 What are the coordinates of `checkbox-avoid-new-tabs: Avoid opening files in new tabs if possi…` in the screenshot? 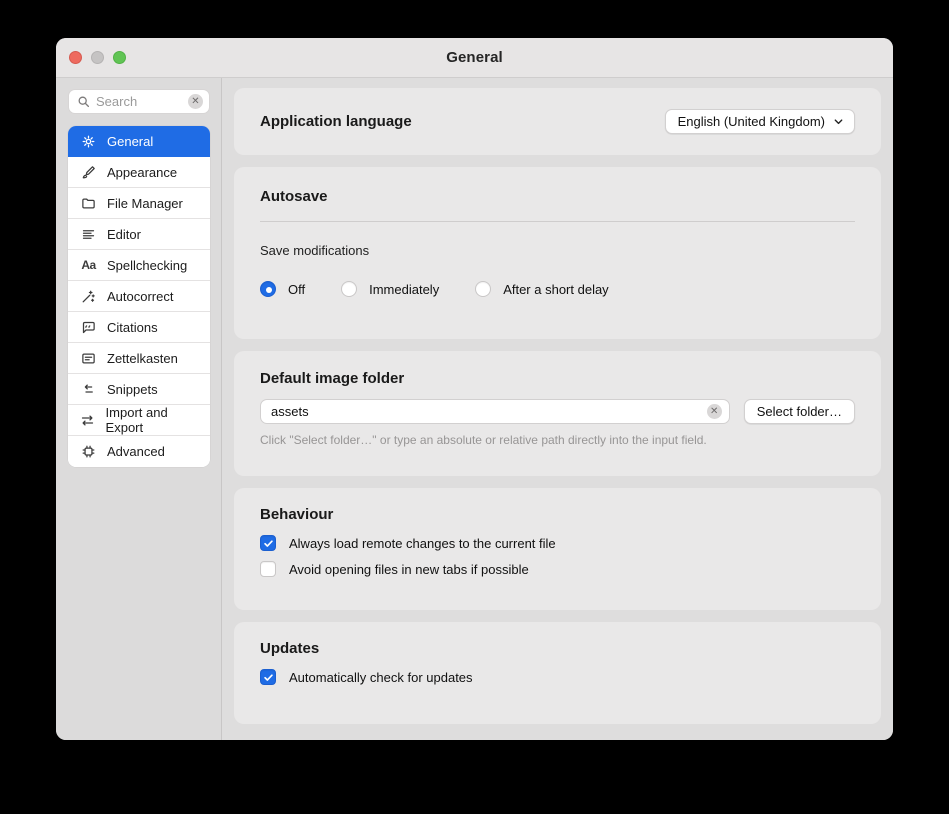 It's located at (557, 569).